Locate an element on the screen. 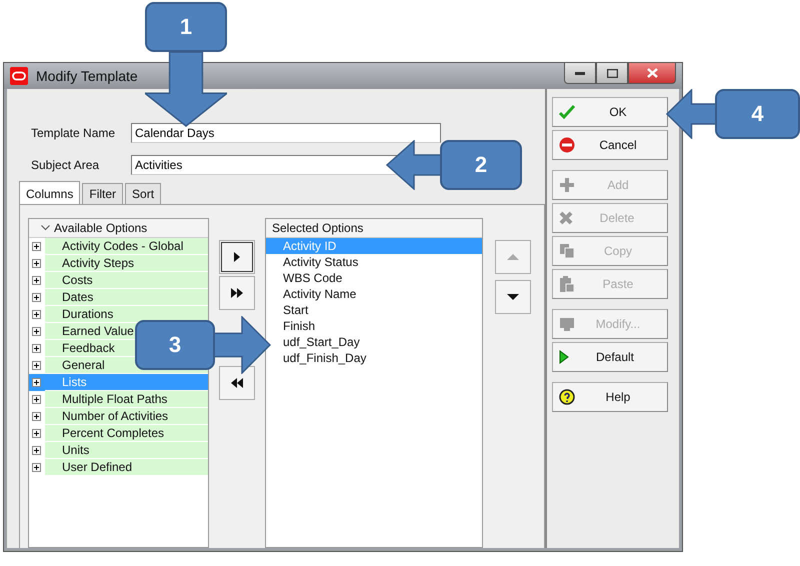  play-icon is located at coordinates (564, 357).